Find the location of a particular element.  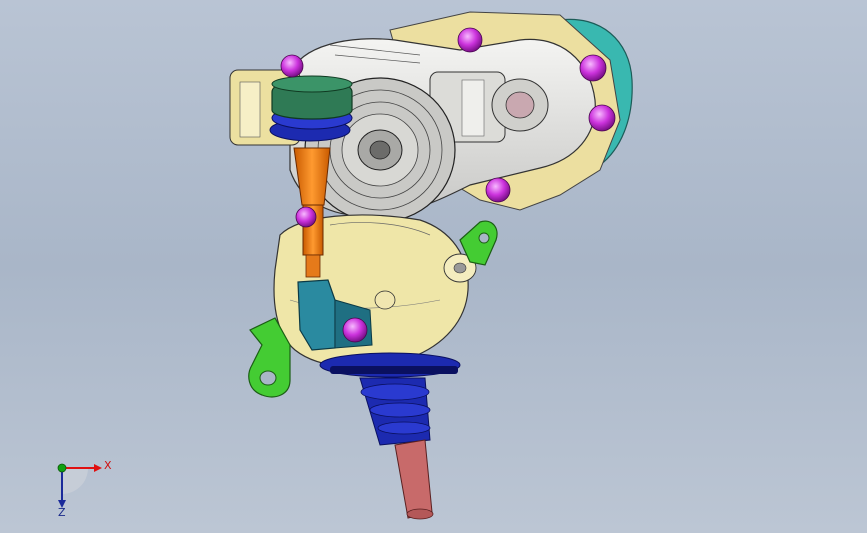

z-axis-label: Z is located at coordinates (62, 512).